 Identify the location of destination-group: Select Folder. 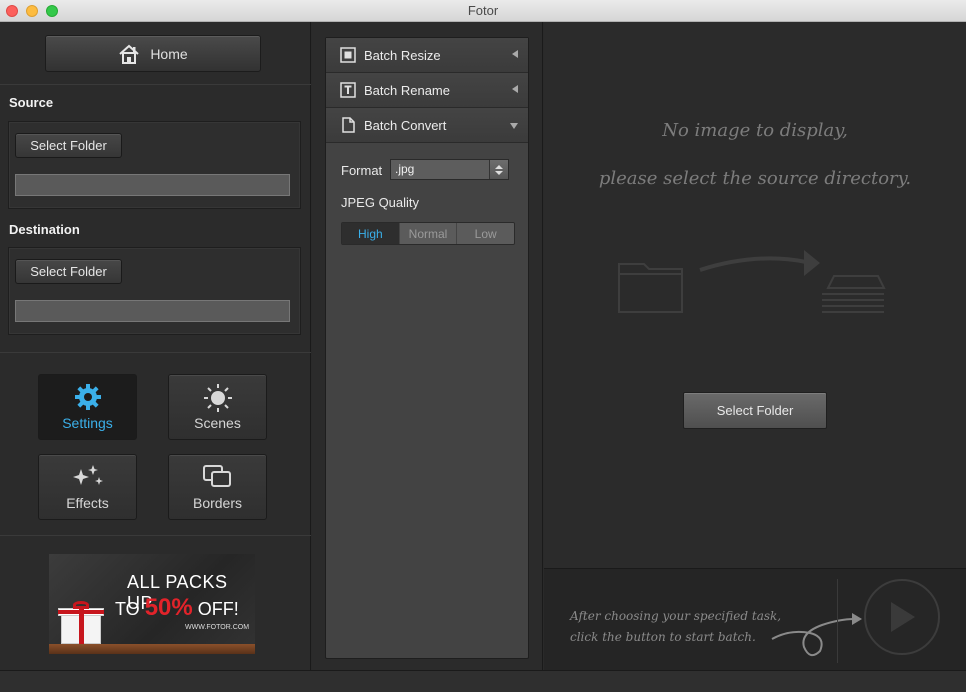
(154, 291).